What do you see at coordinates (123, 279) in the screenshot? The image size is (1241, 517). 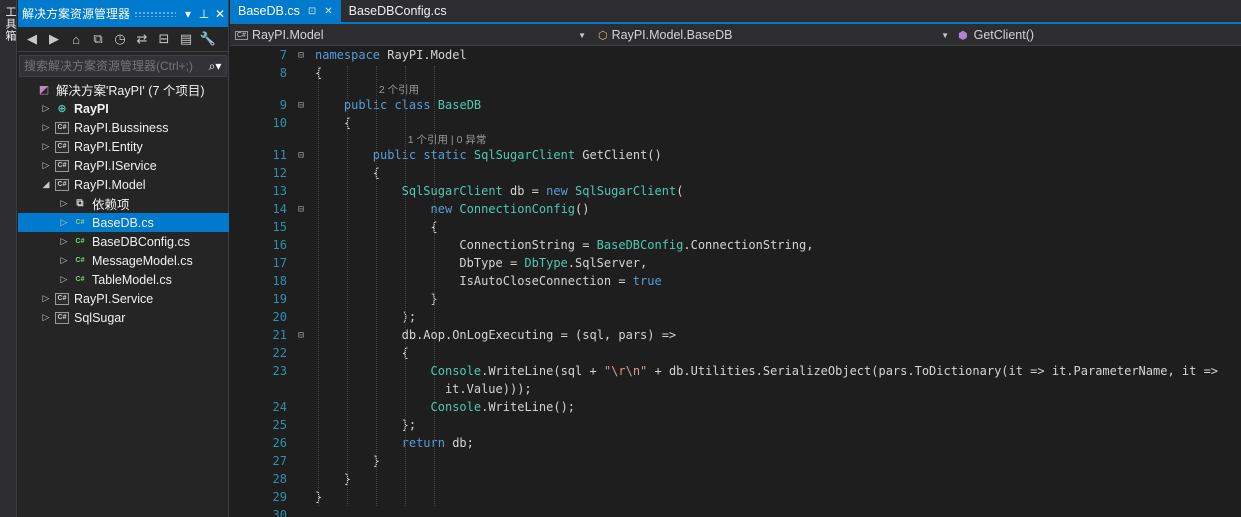 I see `tree-item: ▷ C# TableModel.cs` at bounding box center [123, 279].